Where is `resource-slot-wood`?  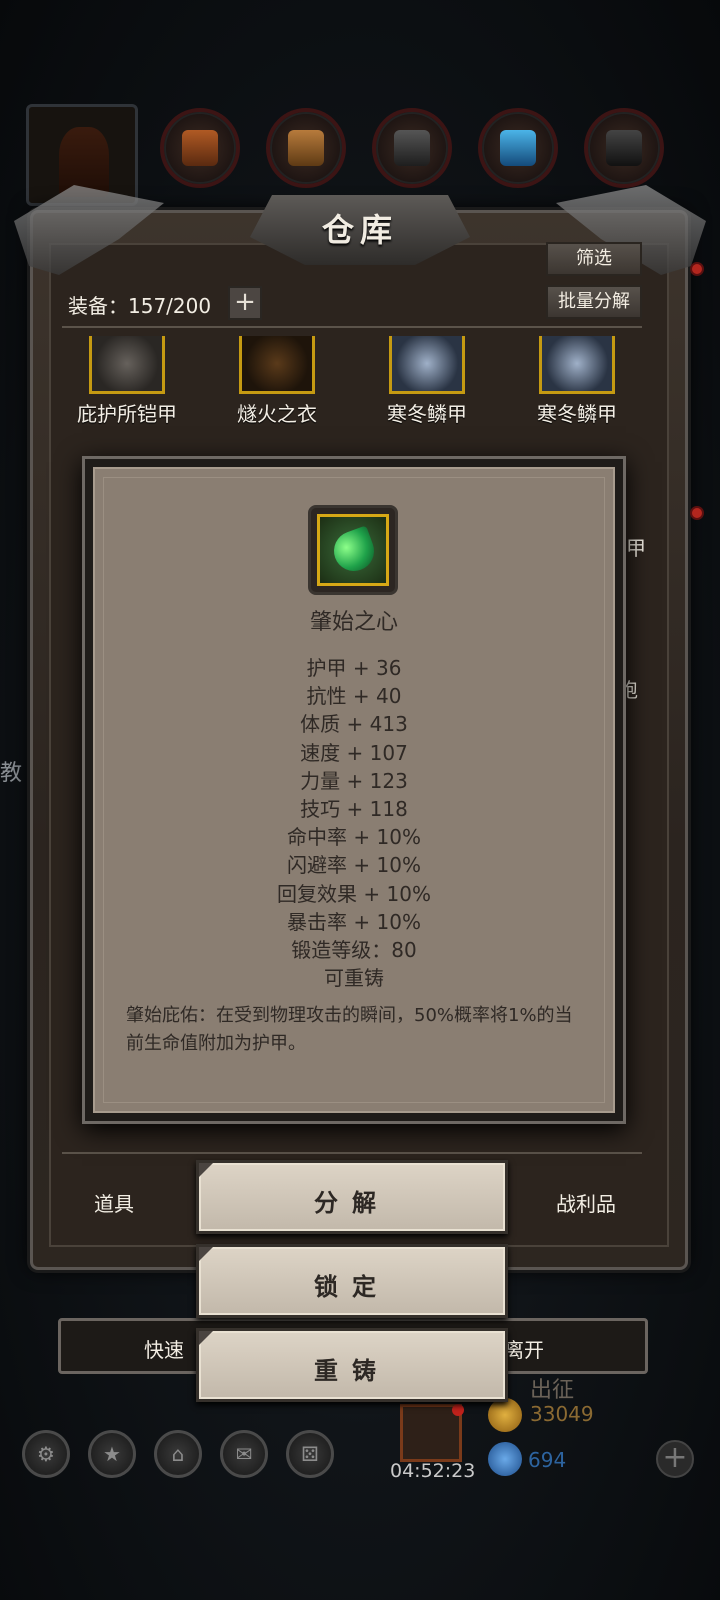
resource-slot-wood is located at coordinates (306, 148).